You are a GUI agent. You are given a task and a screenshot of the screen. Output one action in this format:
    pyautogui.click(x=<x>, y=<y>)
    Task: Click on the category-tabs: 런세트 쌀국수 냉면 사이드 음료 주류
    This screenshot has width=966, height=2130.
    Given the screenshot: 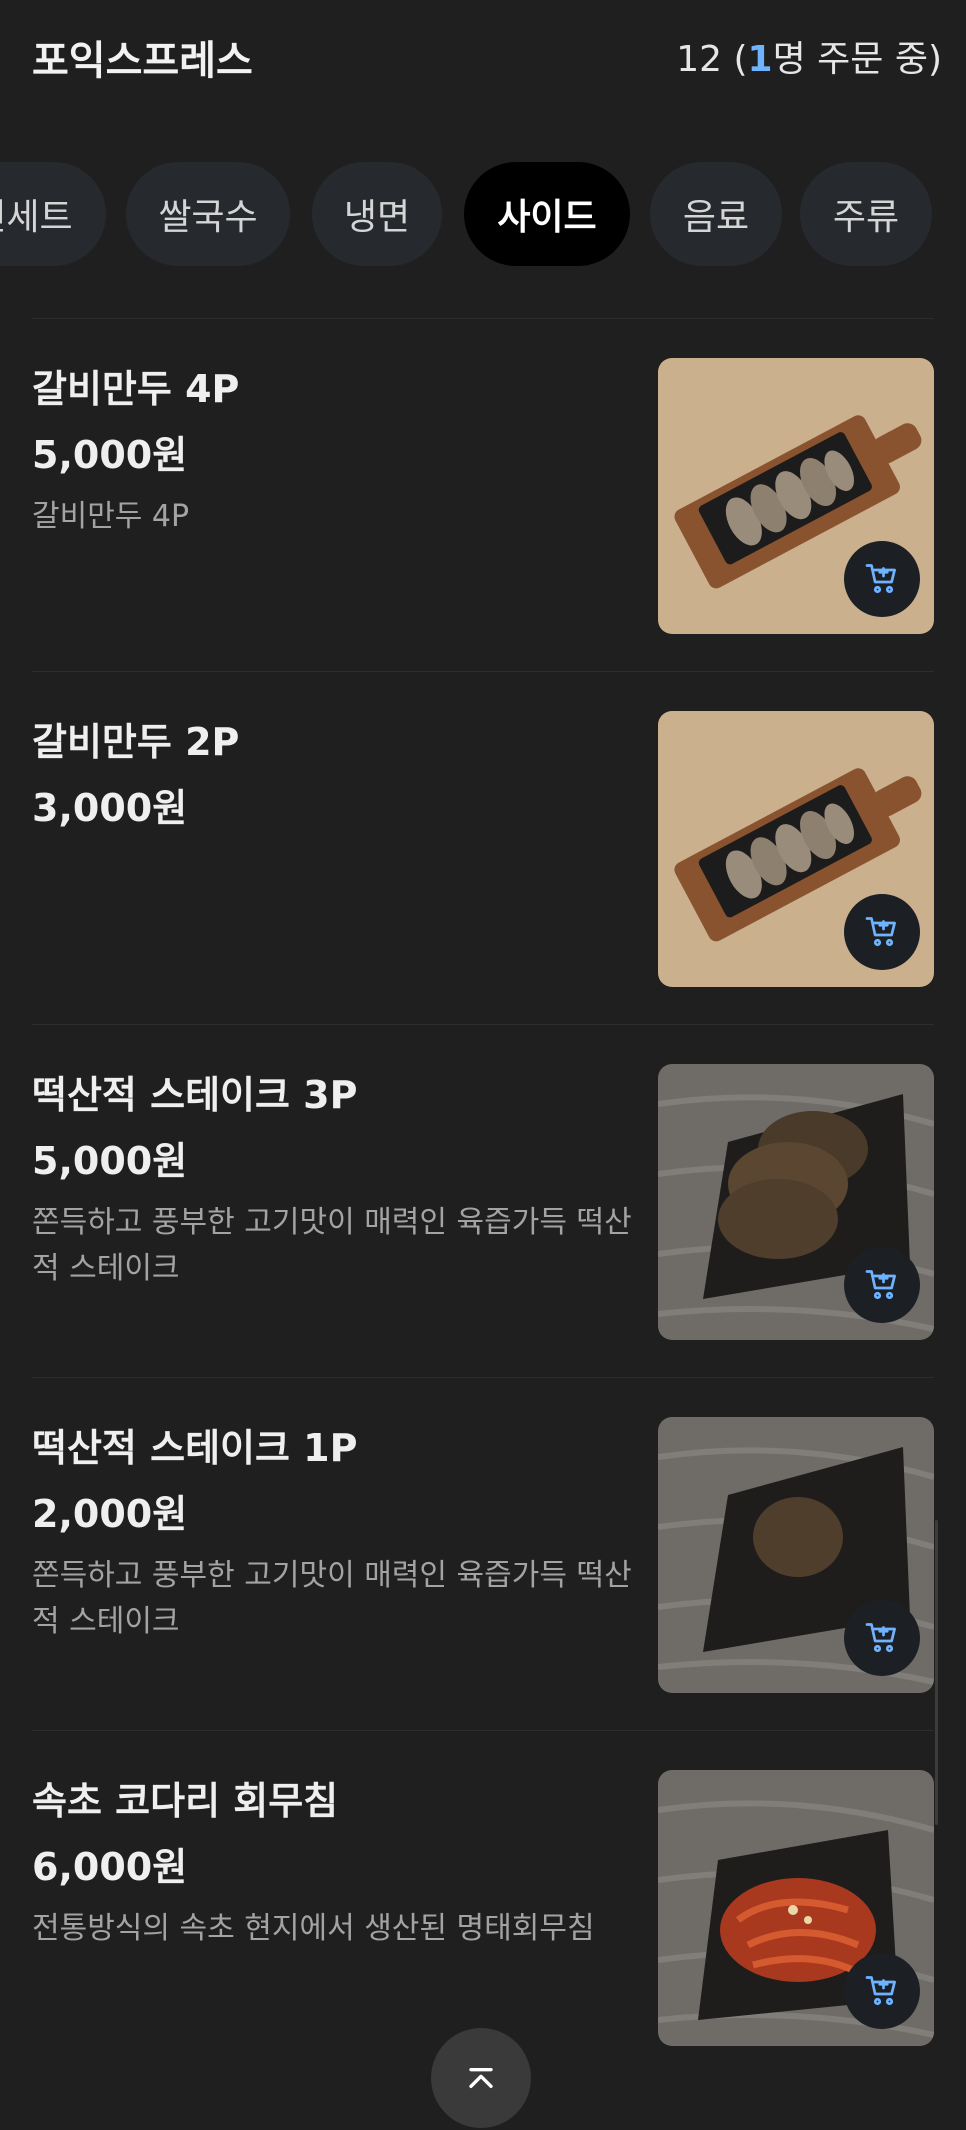 What is the action you would take?
    pyautogui.click(x=483, y=215)
    